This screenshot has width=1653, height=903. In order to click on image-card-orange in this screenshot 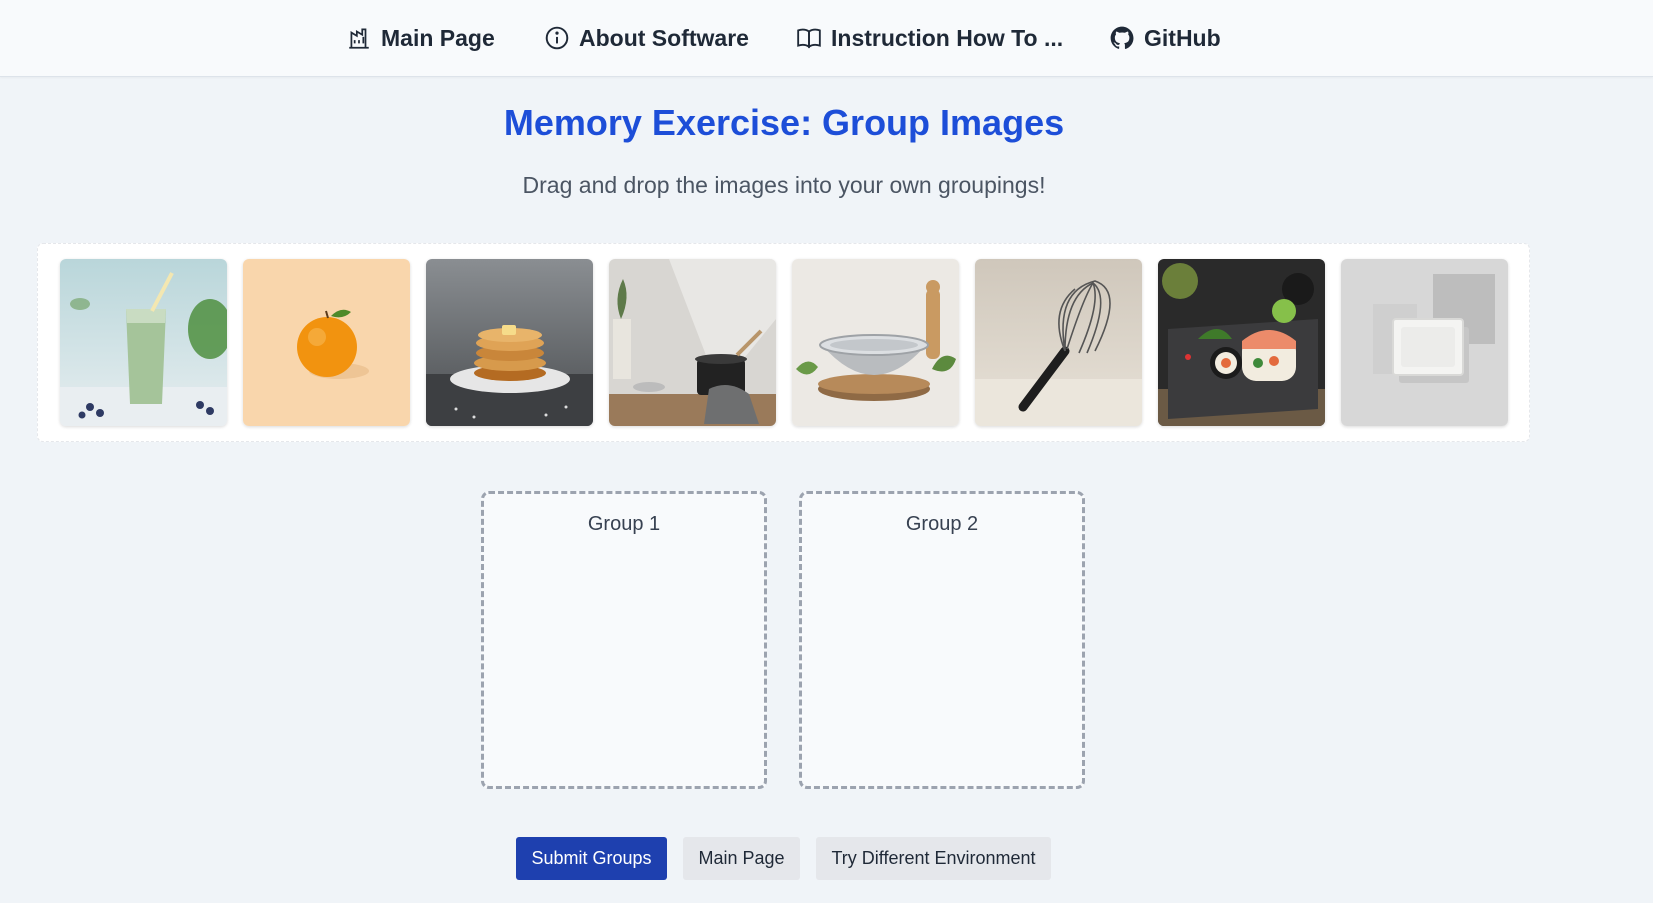, I will do `click(326, 342)`.